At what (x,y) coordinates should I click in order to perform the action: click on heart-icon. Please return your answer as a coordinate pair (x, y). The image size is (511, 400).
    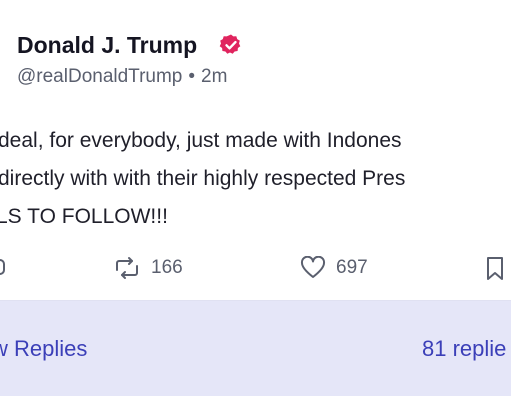
    Looking at the image, I should click on (313, 267).